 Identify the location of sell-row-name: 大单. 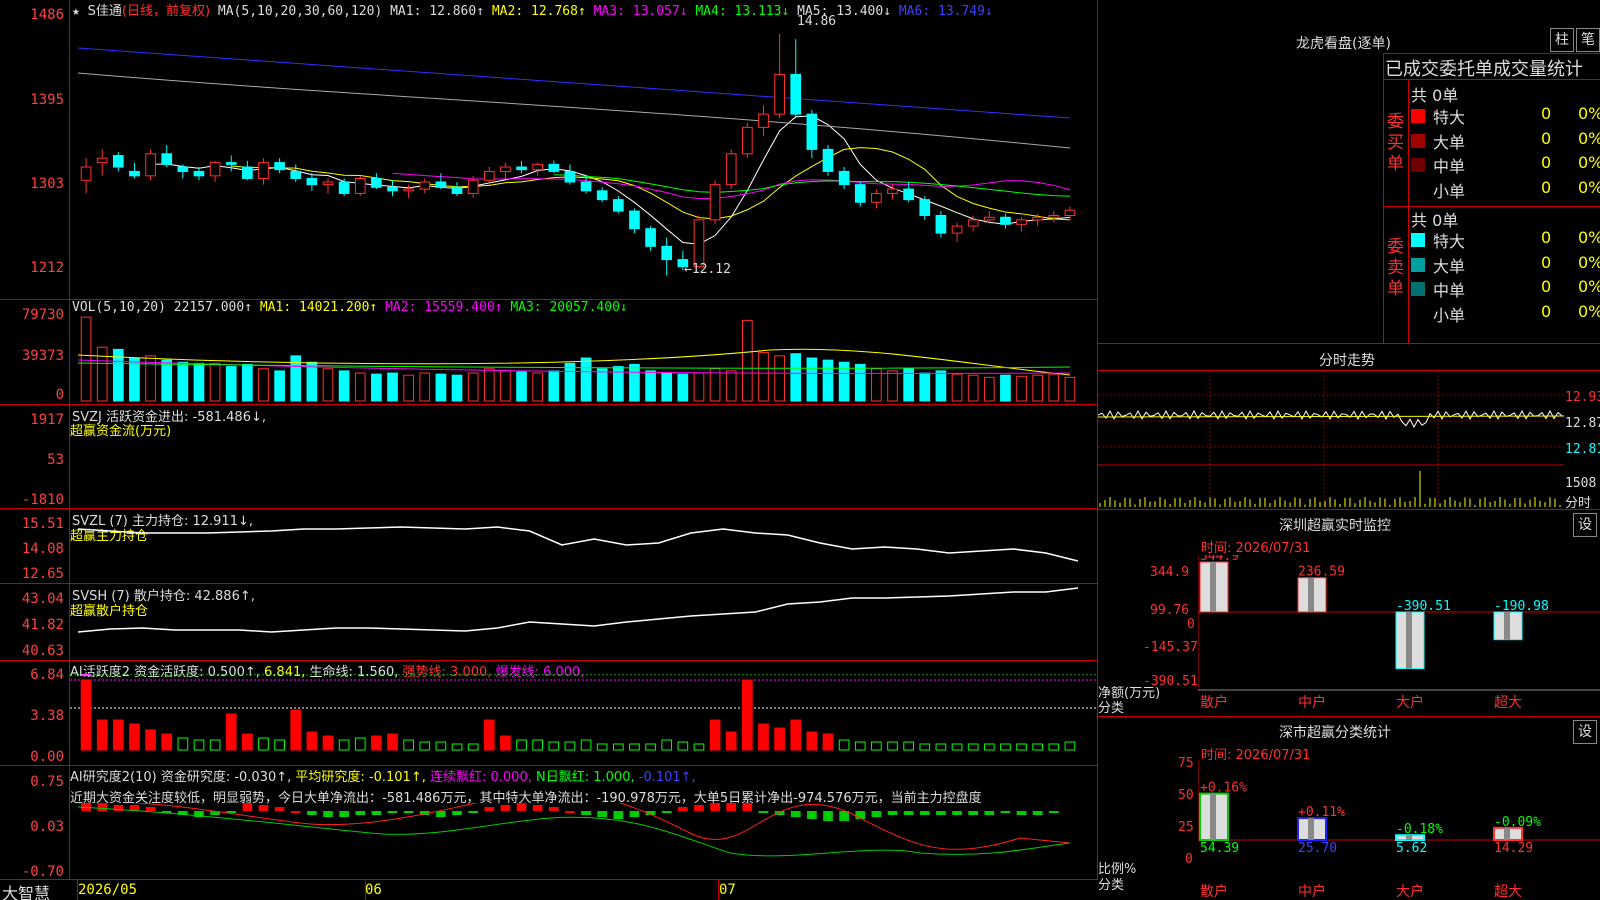
(1449, 266).